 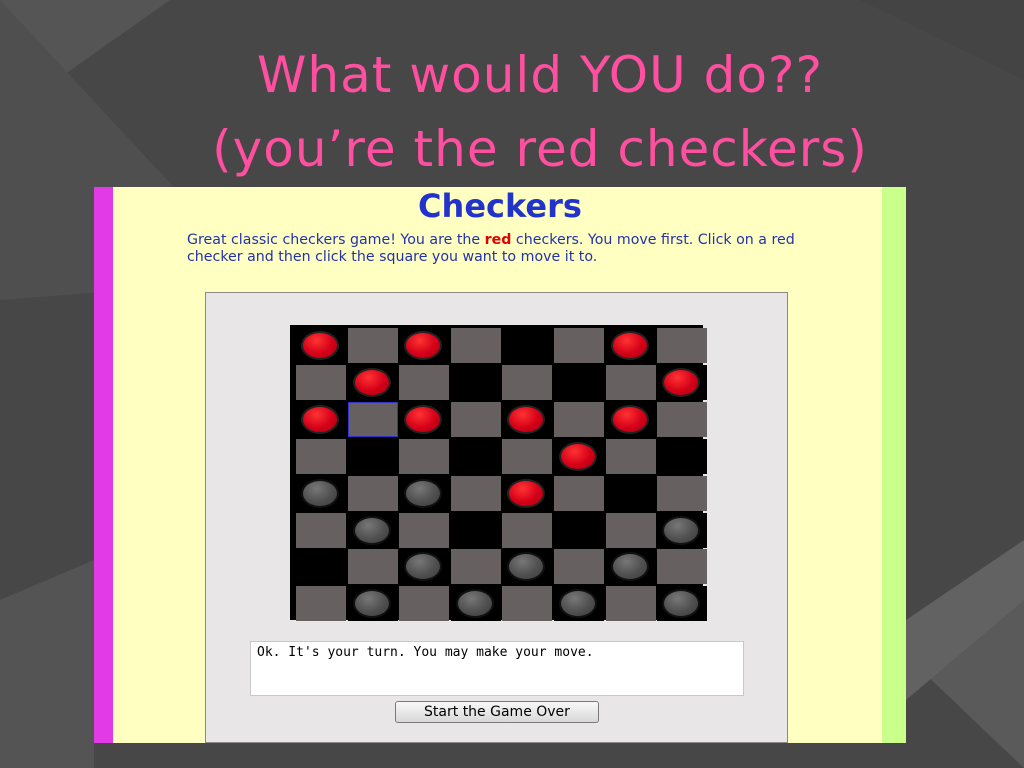 I want to click on instructions-text-start: Great classic checkers game! You are the, so click(x=336, y=240).